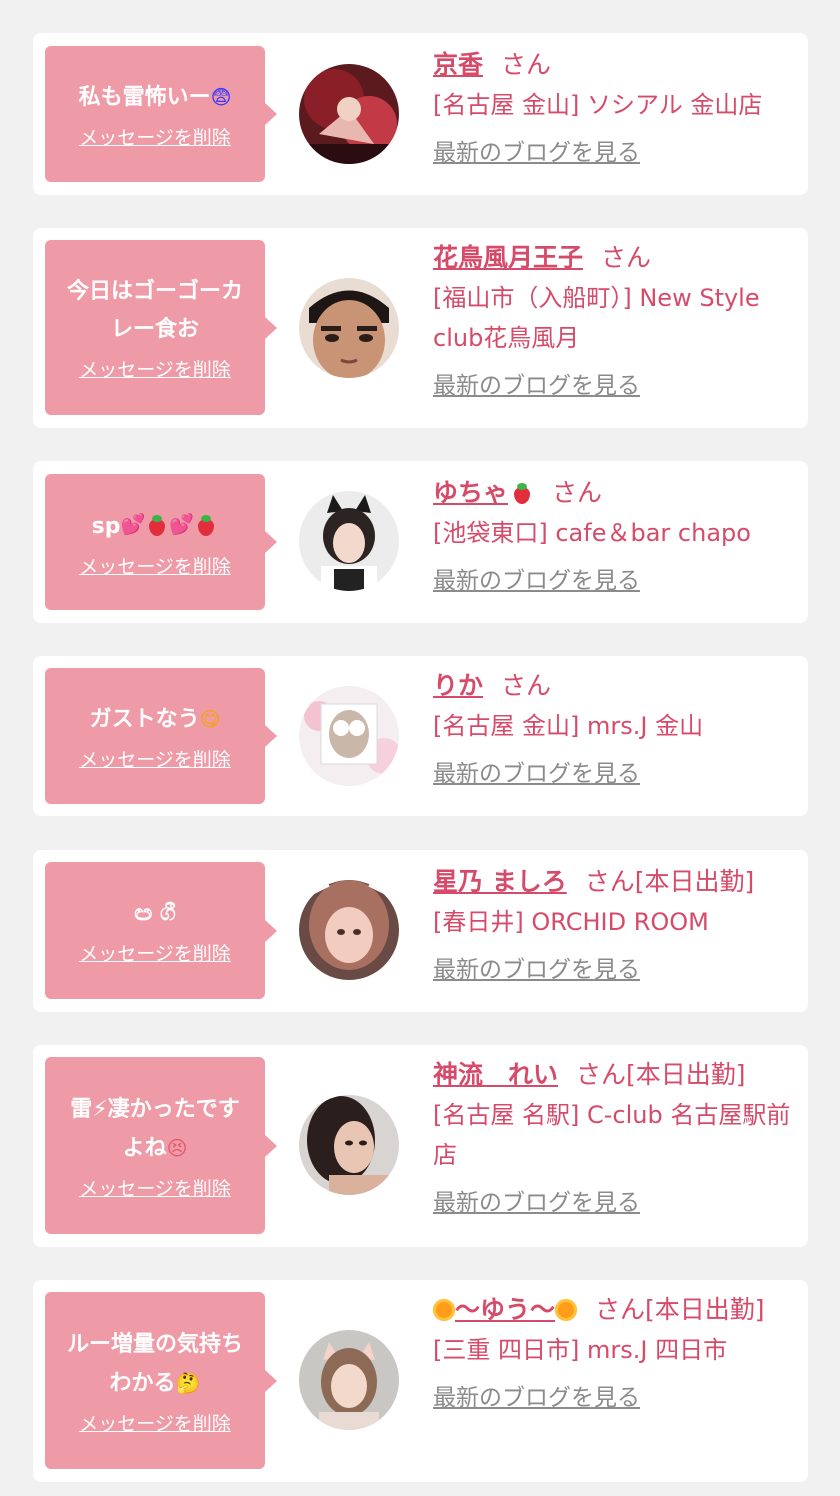 The height and width of the screenshot is (1496, 840). What do you see at coordinates (161, 930) in the screenshot?
I see `message-bubble: ඏ ගී メッセージを削除` at bounding box center [161, 930].